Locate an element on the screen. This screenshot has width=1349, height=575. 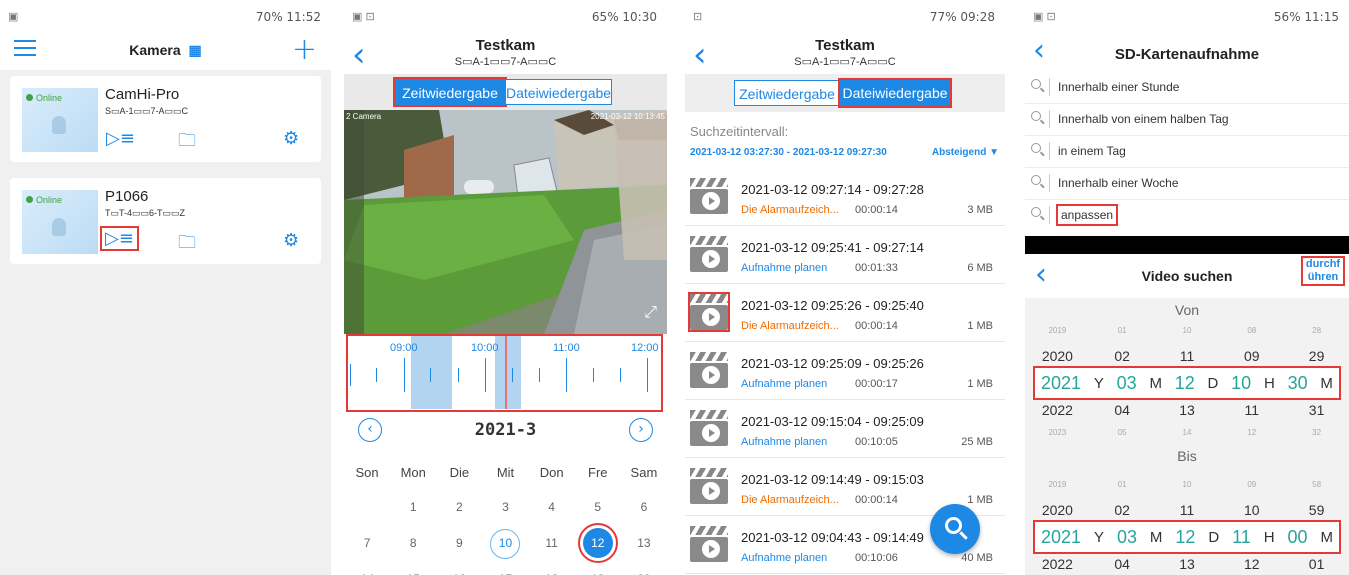
option-half-day: Innerhalb von einem halben Tag is located at coordinates (1187, 120).